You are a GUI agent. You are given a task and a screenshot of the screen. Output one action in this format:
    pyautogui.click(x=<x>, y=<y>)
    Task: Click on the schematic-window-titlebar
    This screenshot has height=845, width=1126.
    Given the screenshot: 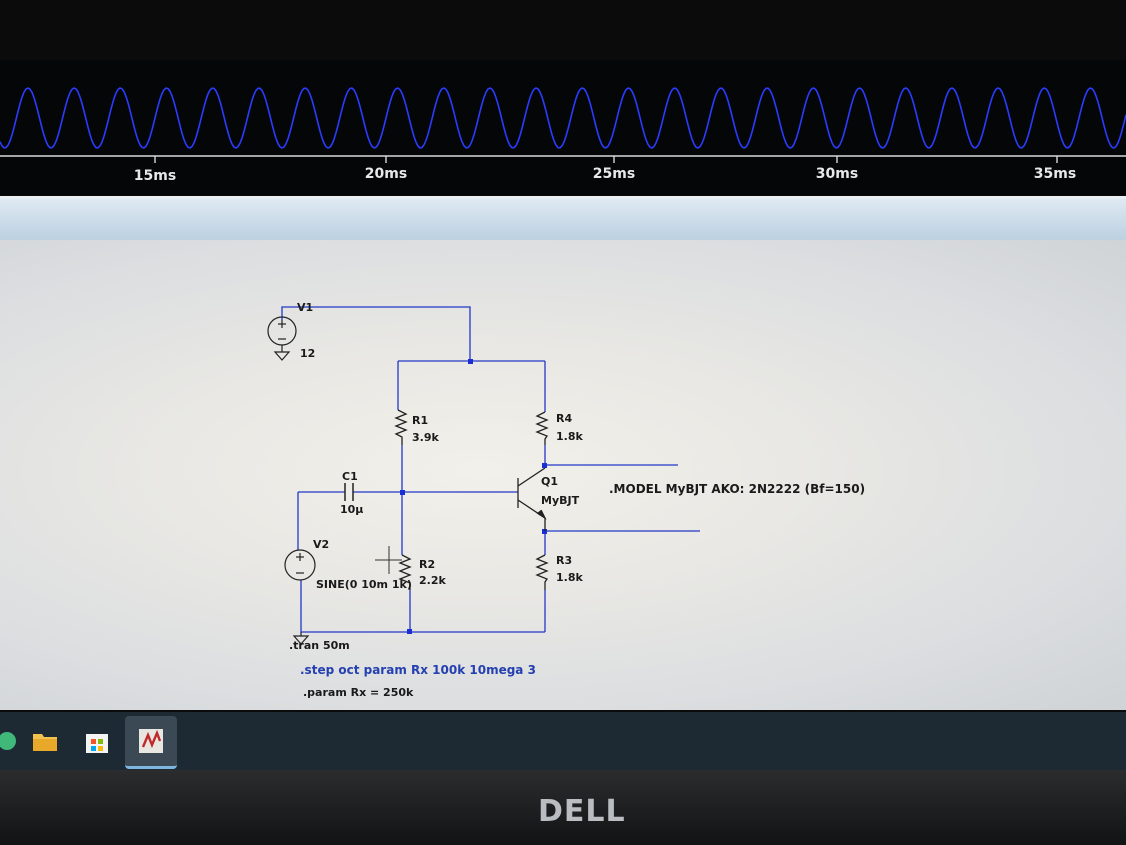 What is the action you would take?
    pyautogui.click(x=563, y=219)
    